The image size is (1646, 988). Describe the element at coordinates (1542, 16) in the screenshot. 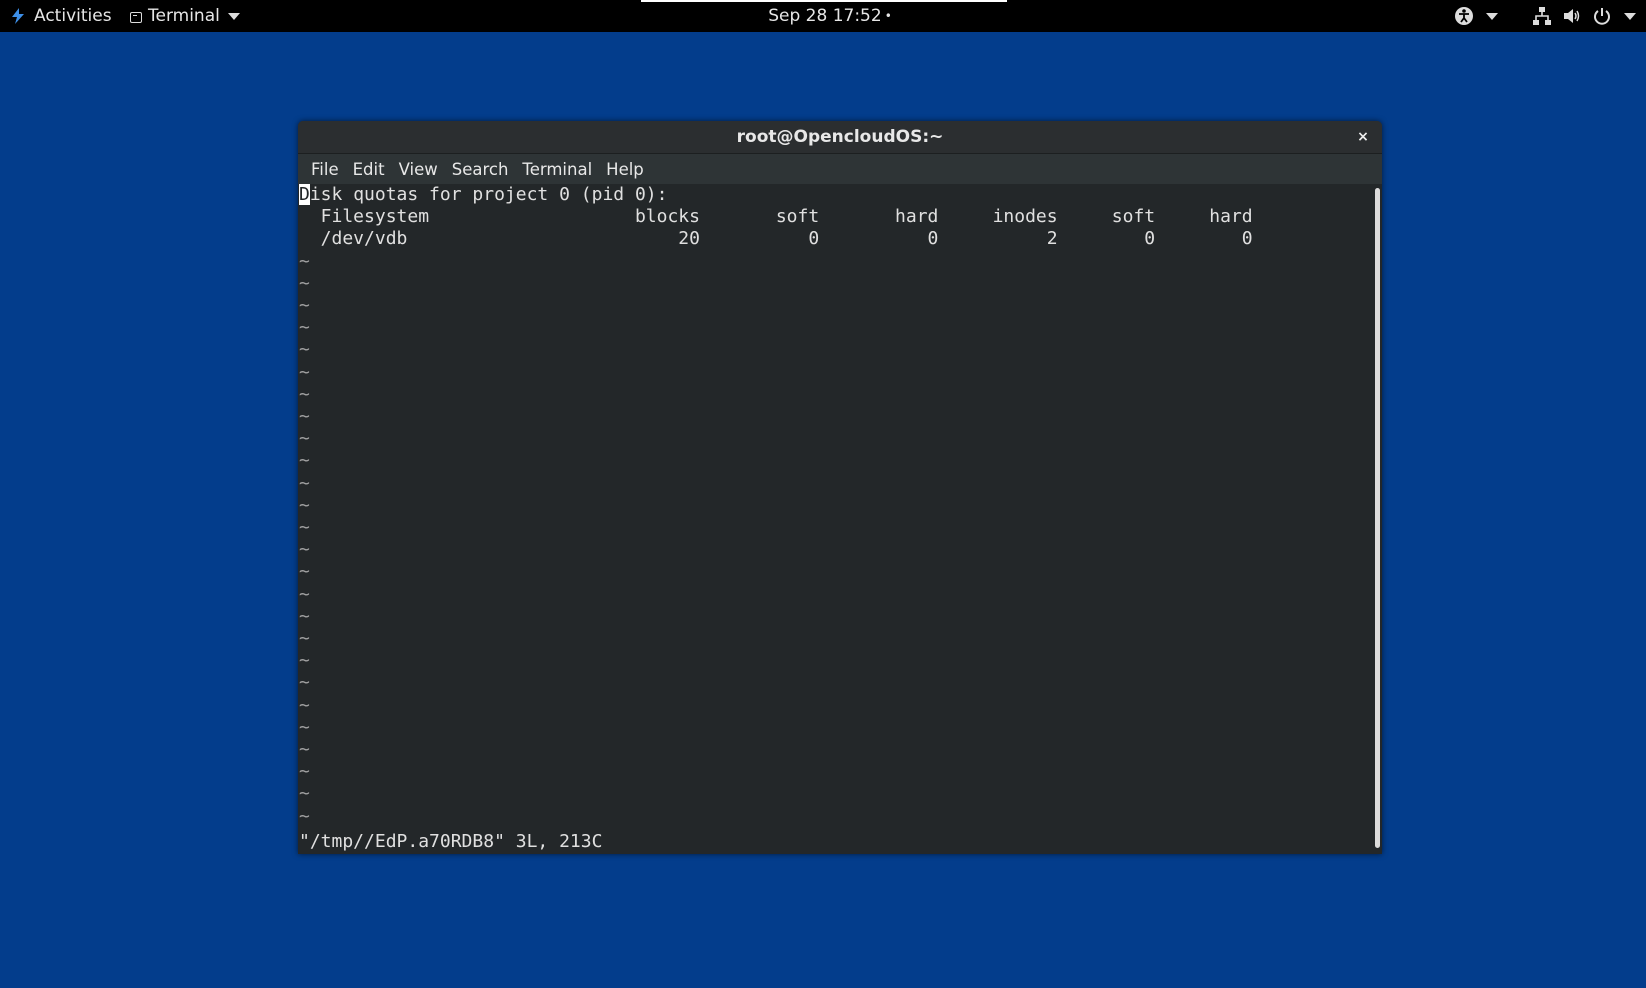

I see `network-icon` at that location.